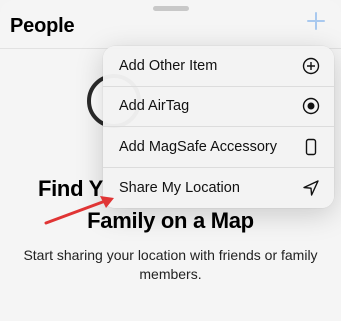 The height and width of the screenshot is (321, 341). I want to click on add-plus-icon, so click(316, 21).